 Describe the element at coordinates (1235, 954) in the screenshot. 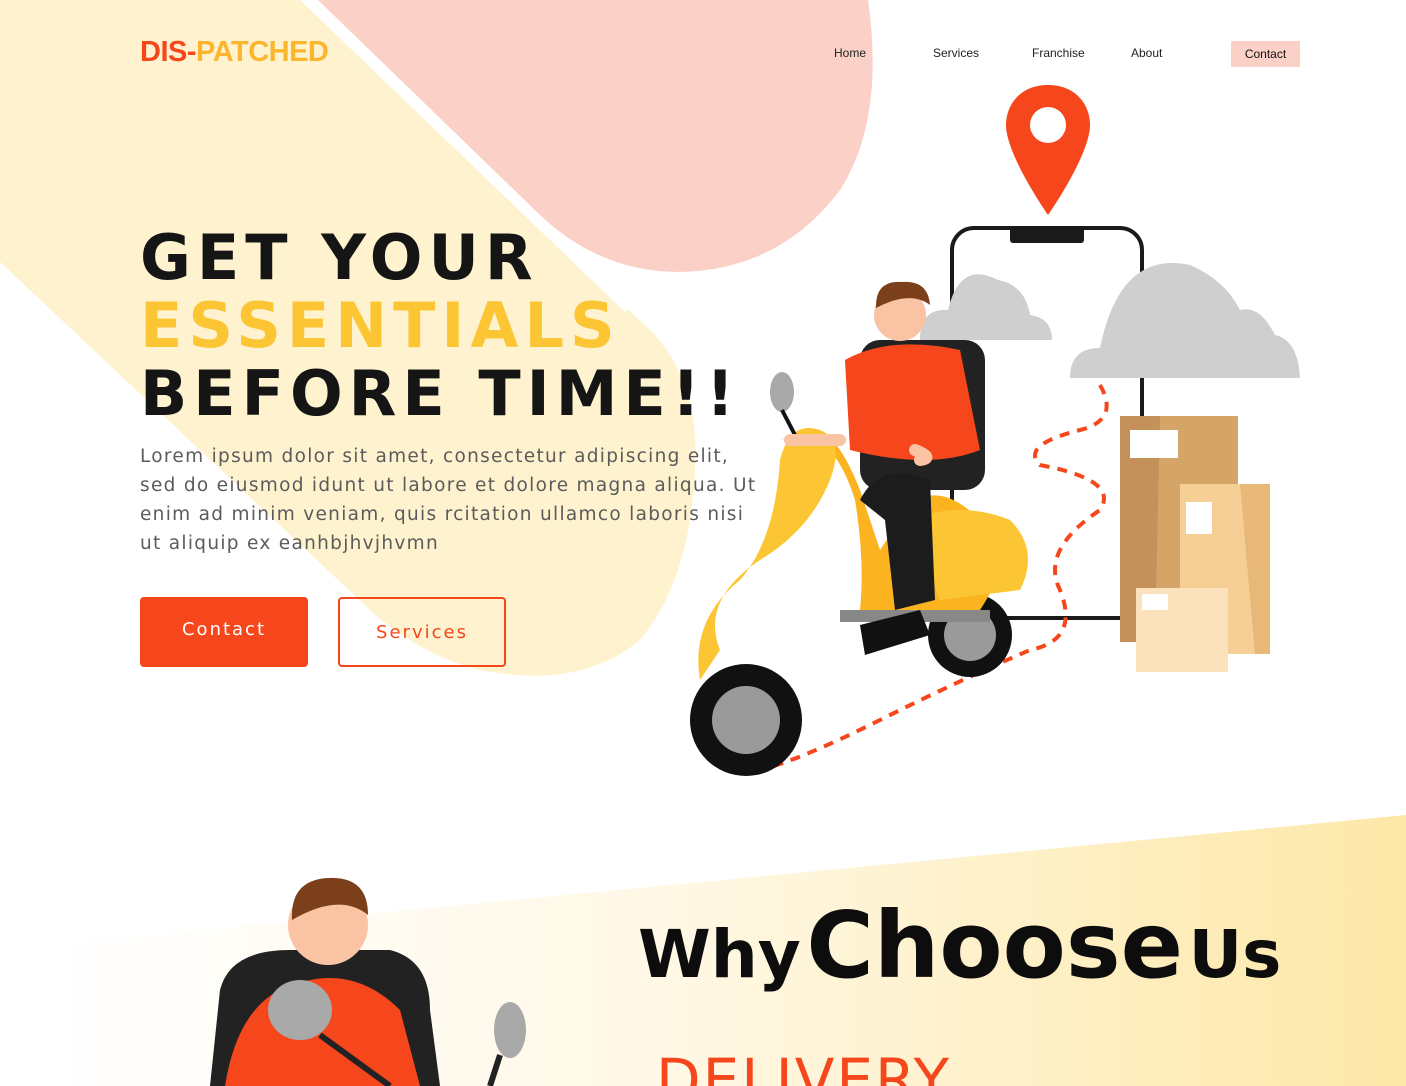

I see `why-word-3: Us` at that location.